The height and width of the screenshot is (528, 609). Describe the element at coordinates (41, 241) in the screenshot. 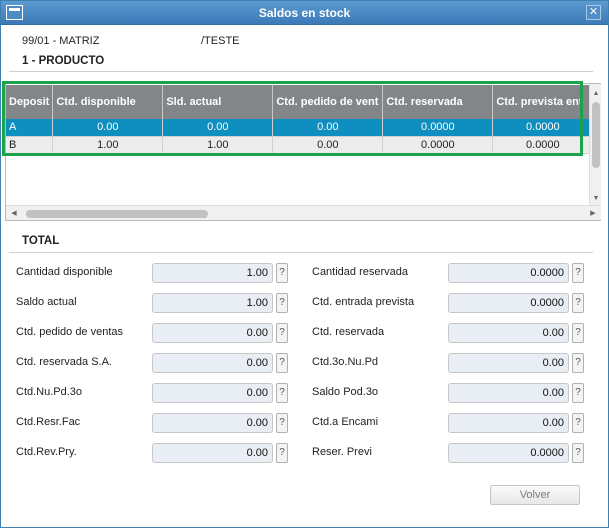

I see `total-section-title: TOTAL` at that location.